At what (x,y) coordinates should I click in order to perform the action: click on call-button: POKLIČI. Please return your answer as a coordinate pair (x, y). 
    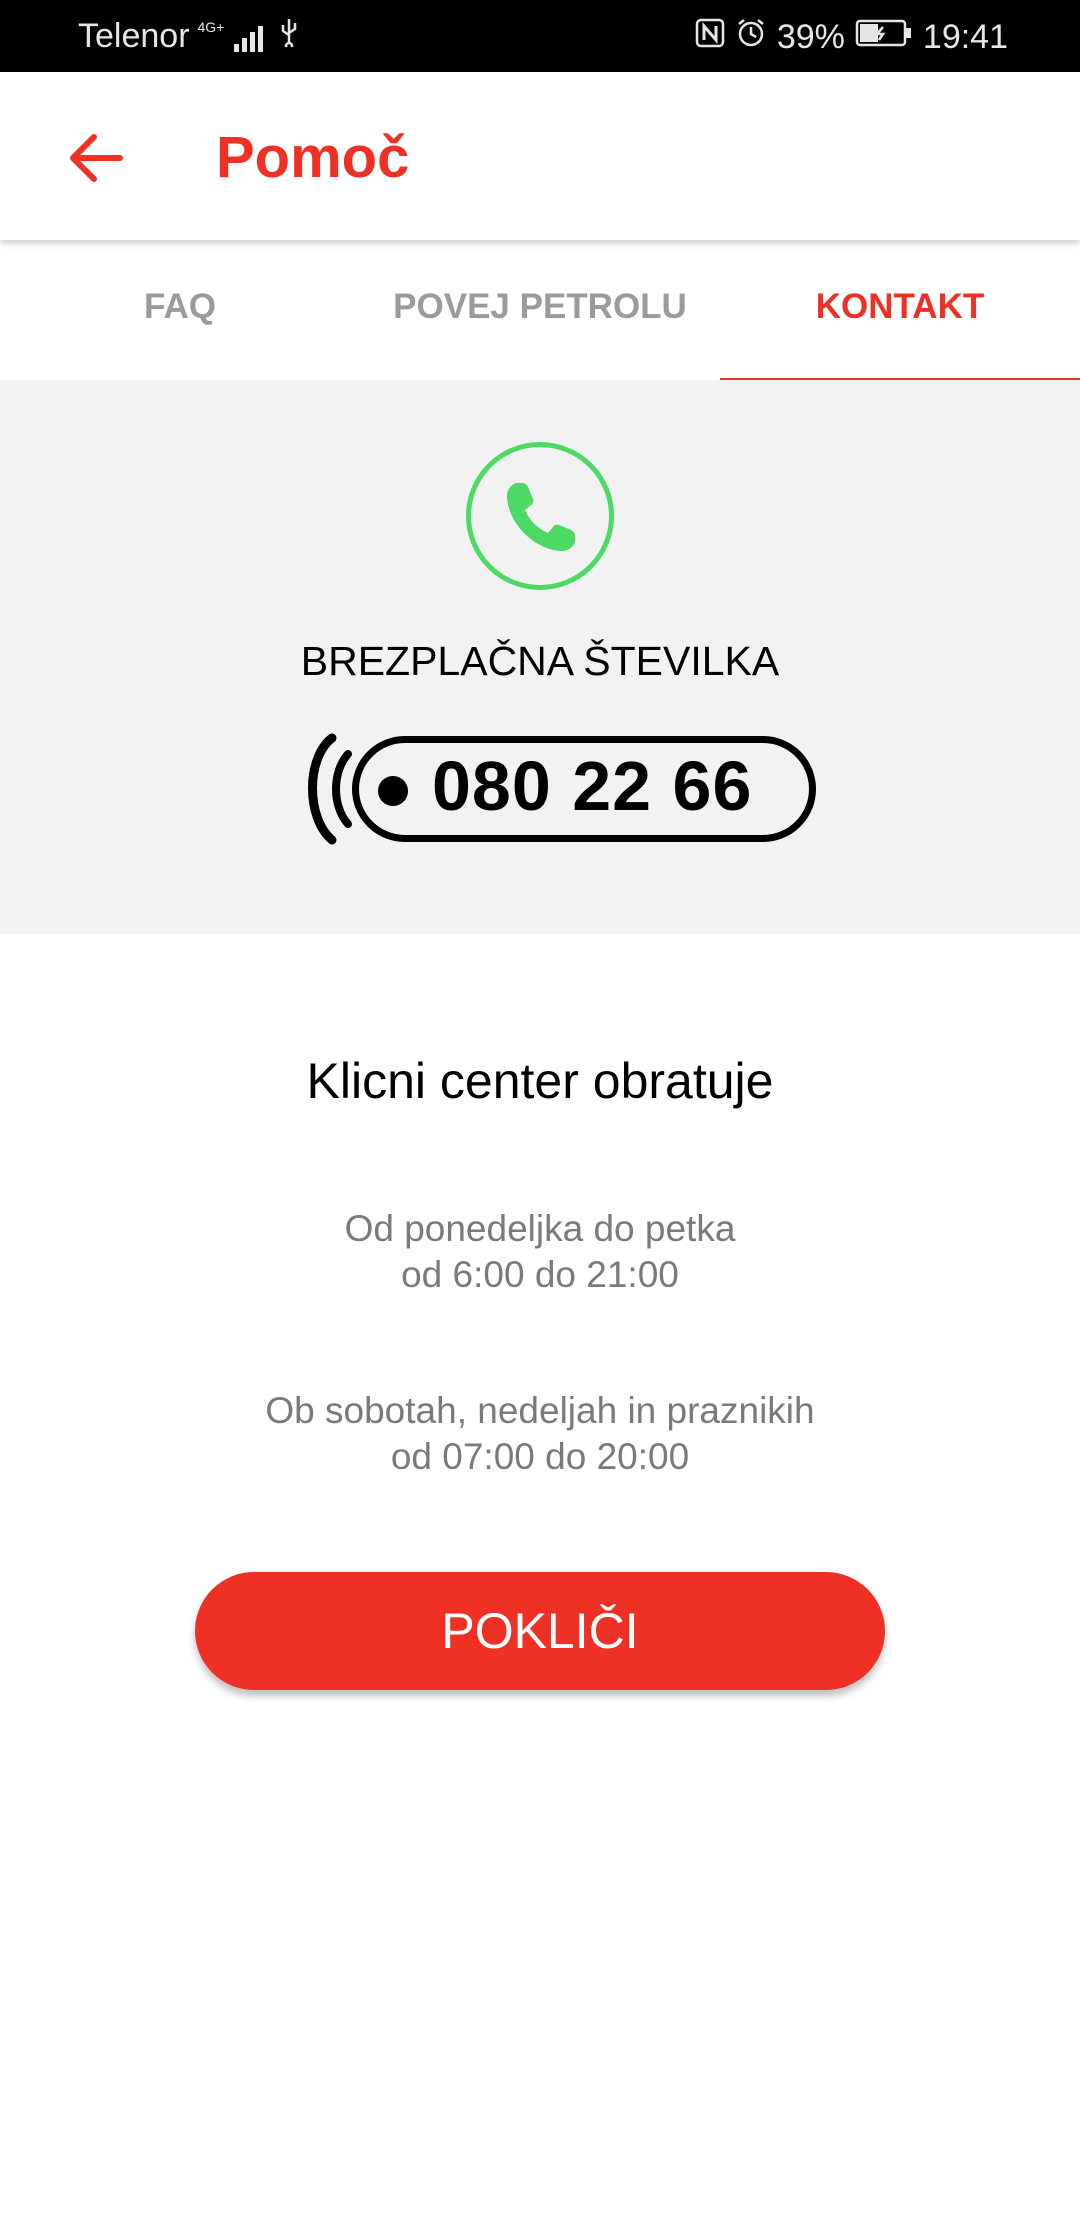
    Looking at the image, I should click on (540, 1631).